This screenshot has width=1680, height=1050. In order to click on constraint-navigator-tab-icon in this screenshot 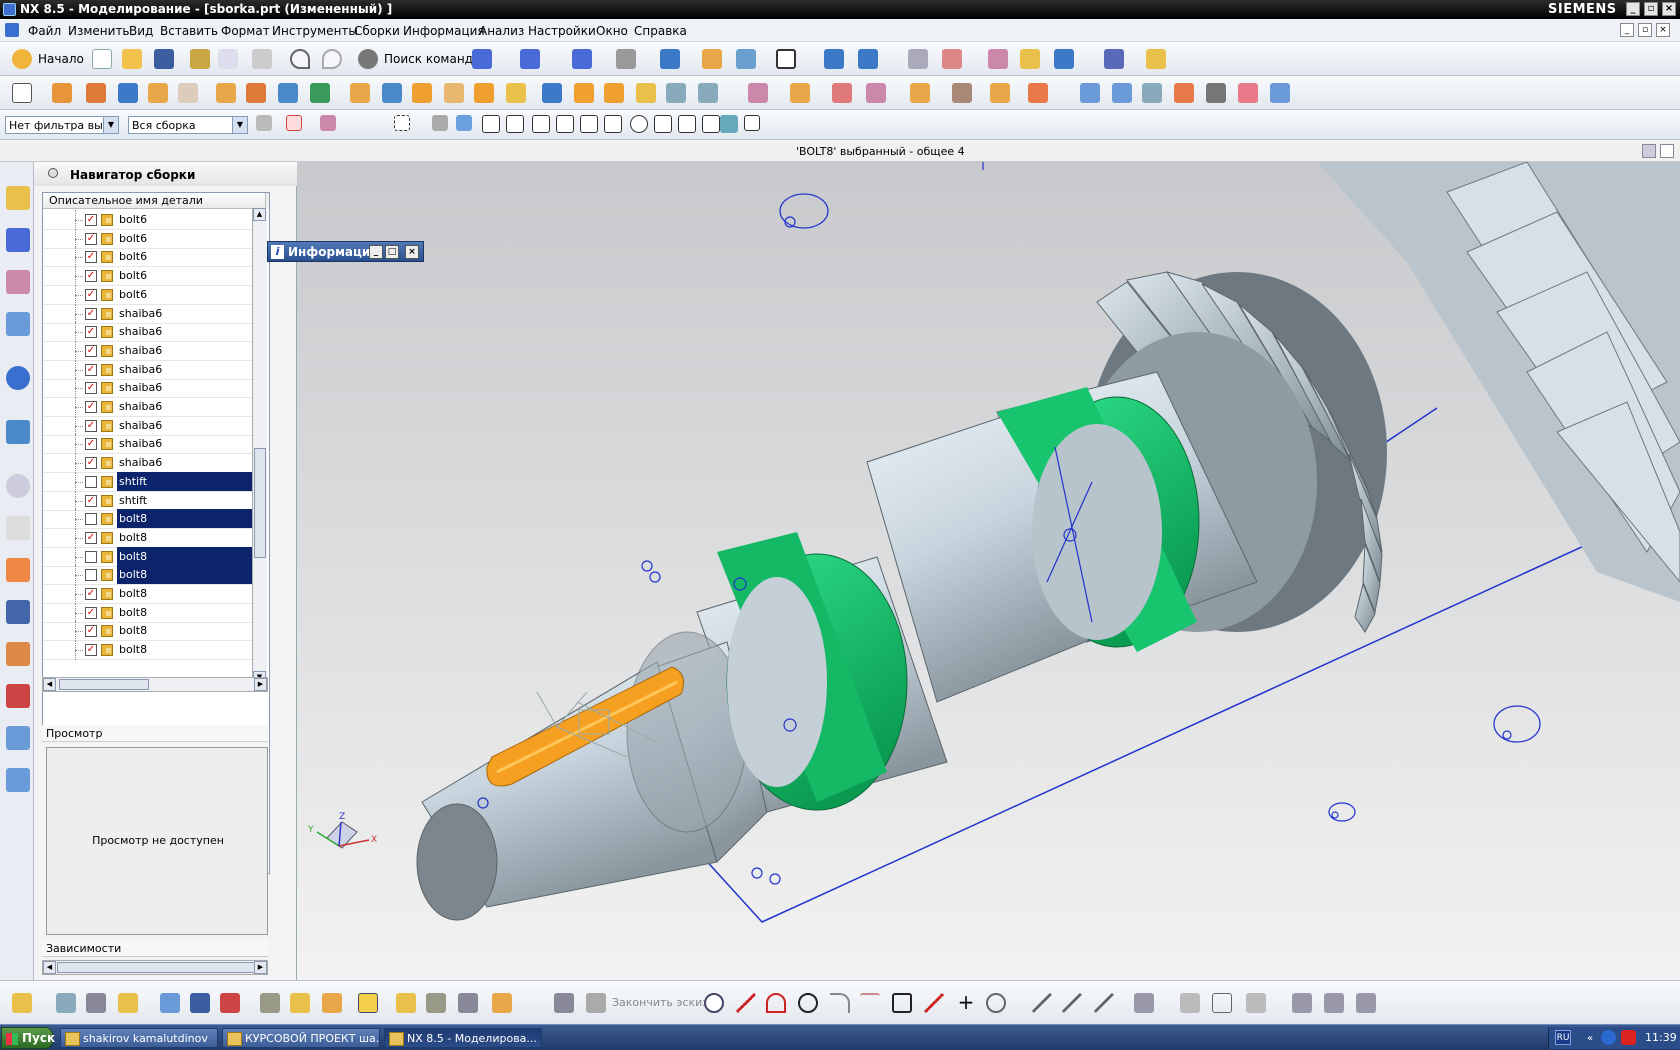, I will do `click(18, 240)`.